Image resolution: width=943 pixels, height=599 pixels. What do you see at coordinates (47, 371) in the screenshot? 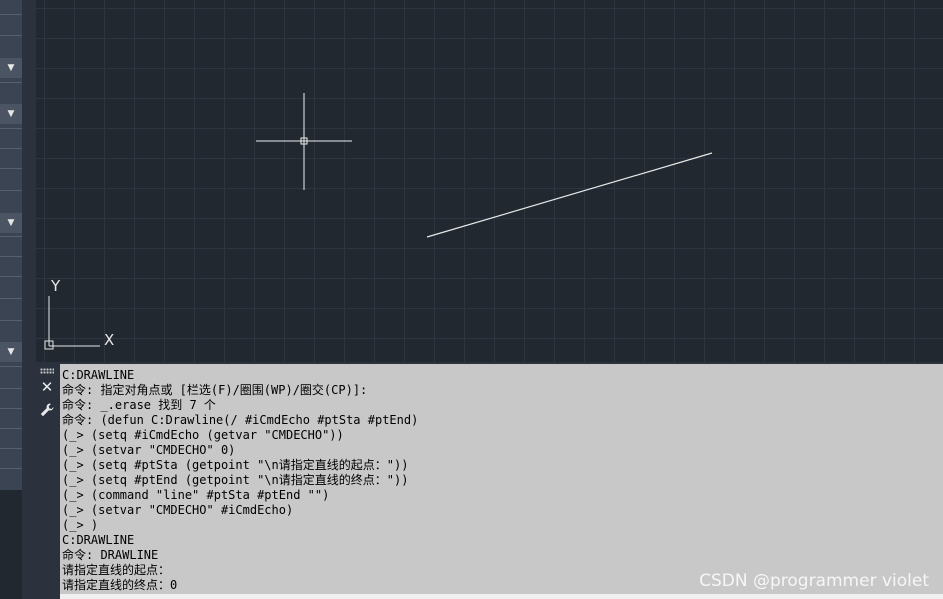
I see `drag-grip-icon` at bounding box center [47, 371].